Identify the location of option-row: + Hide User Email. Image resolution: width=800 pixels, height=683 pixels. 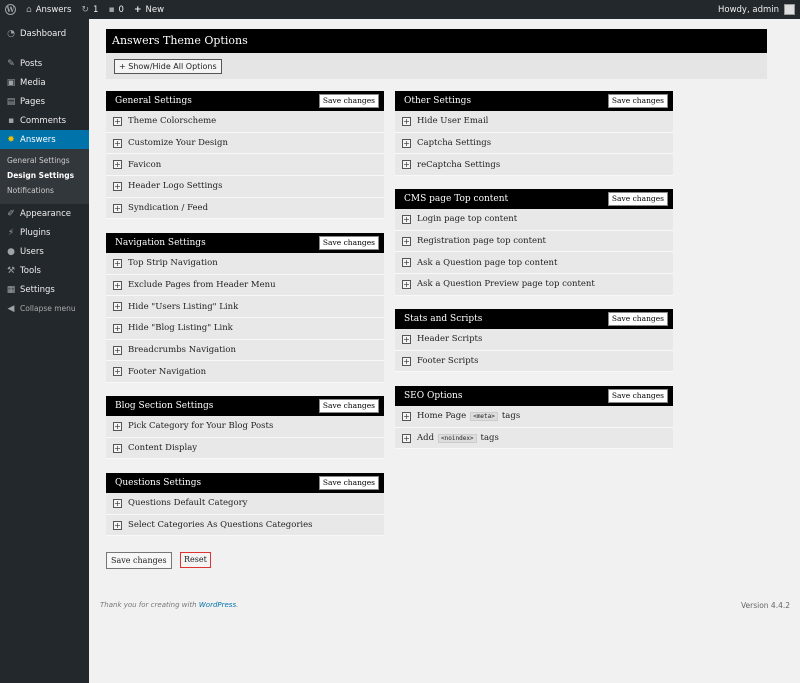
(534, 122).